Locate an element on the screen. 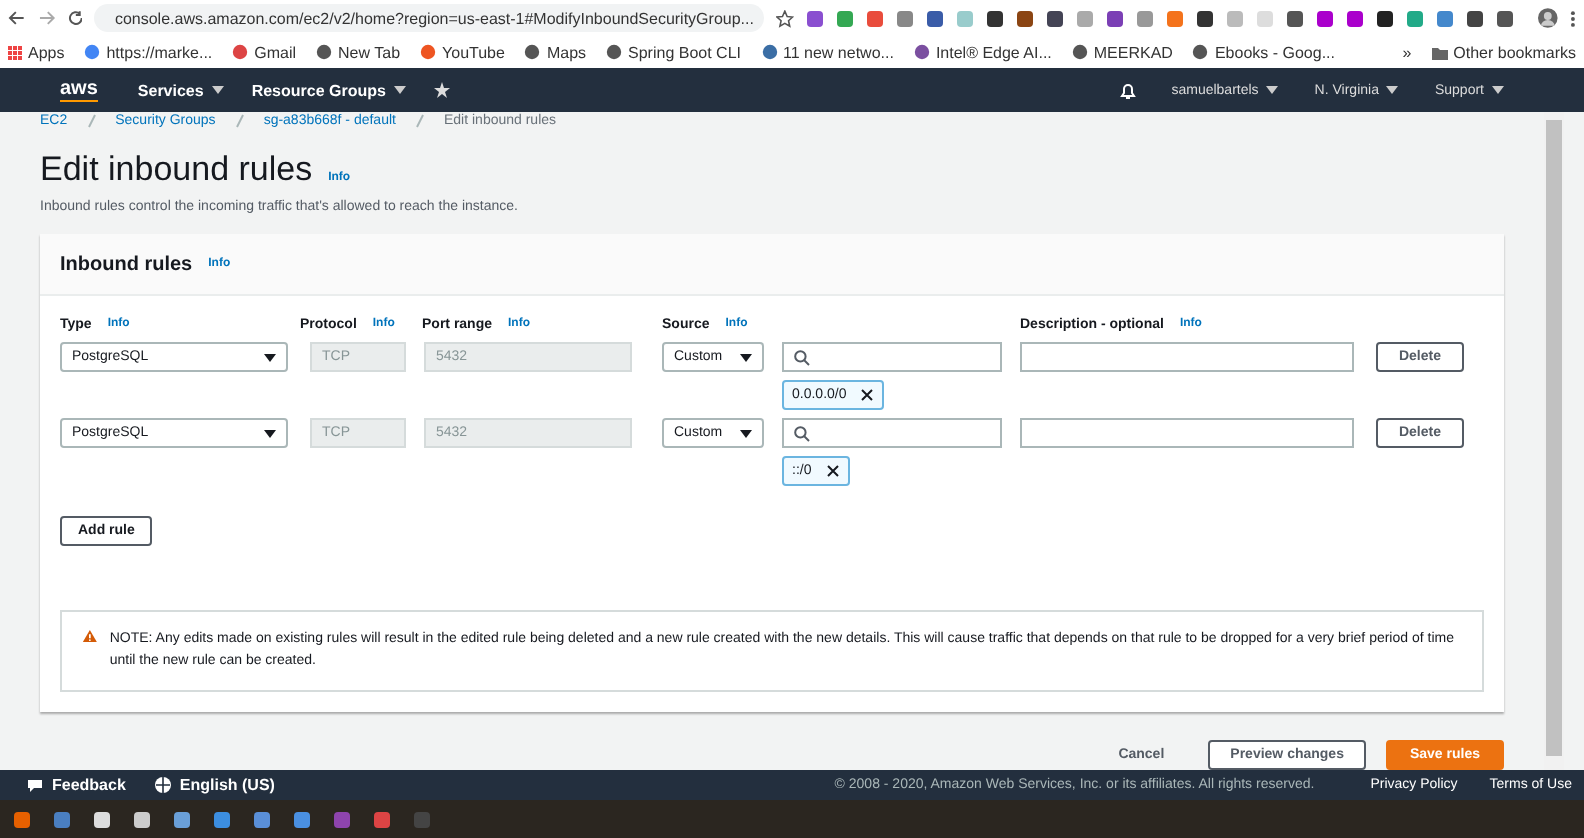 This screenshot has height=838, width=1584. bookmark: Apps is located at coordinates (36, 52).